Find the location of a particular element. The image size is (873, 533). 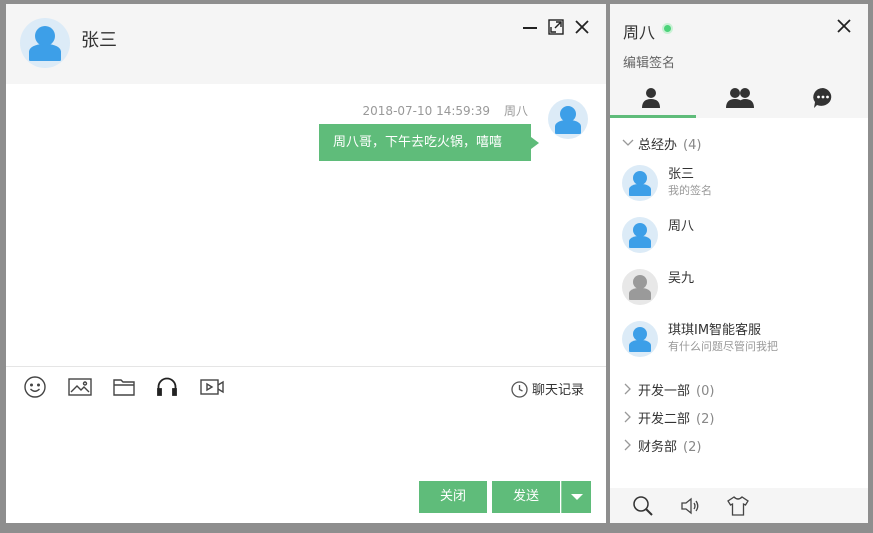

contact-item: 周八 is located at coordinates (739, 235).